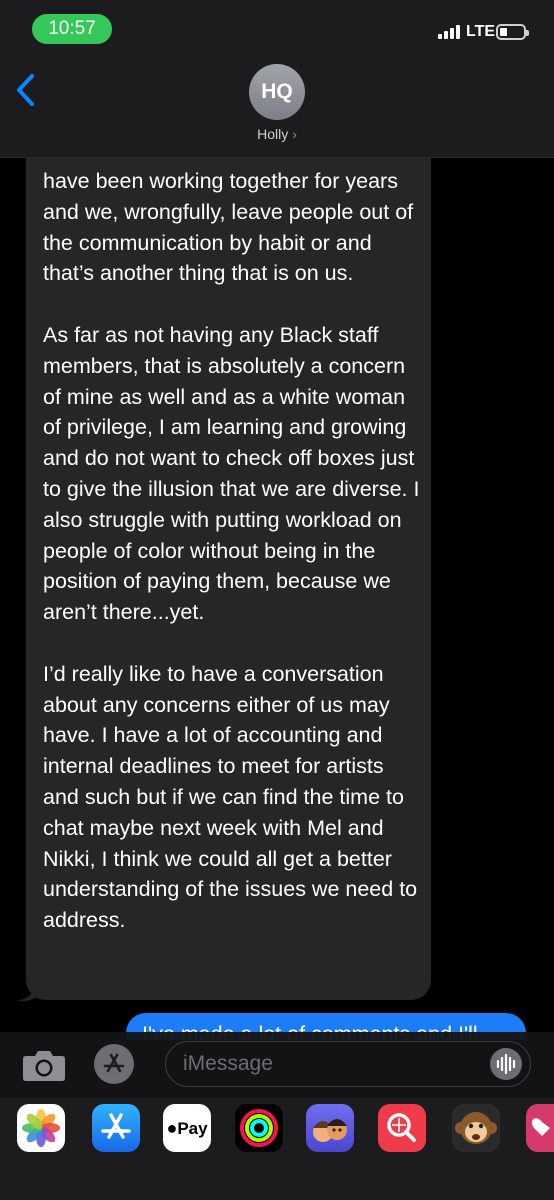 This screenshot has width=554, height=1200. What do you see at coordinates (27, 993) in the screenshot?
I see `bubble-tail` at bounding box center [27, 993].